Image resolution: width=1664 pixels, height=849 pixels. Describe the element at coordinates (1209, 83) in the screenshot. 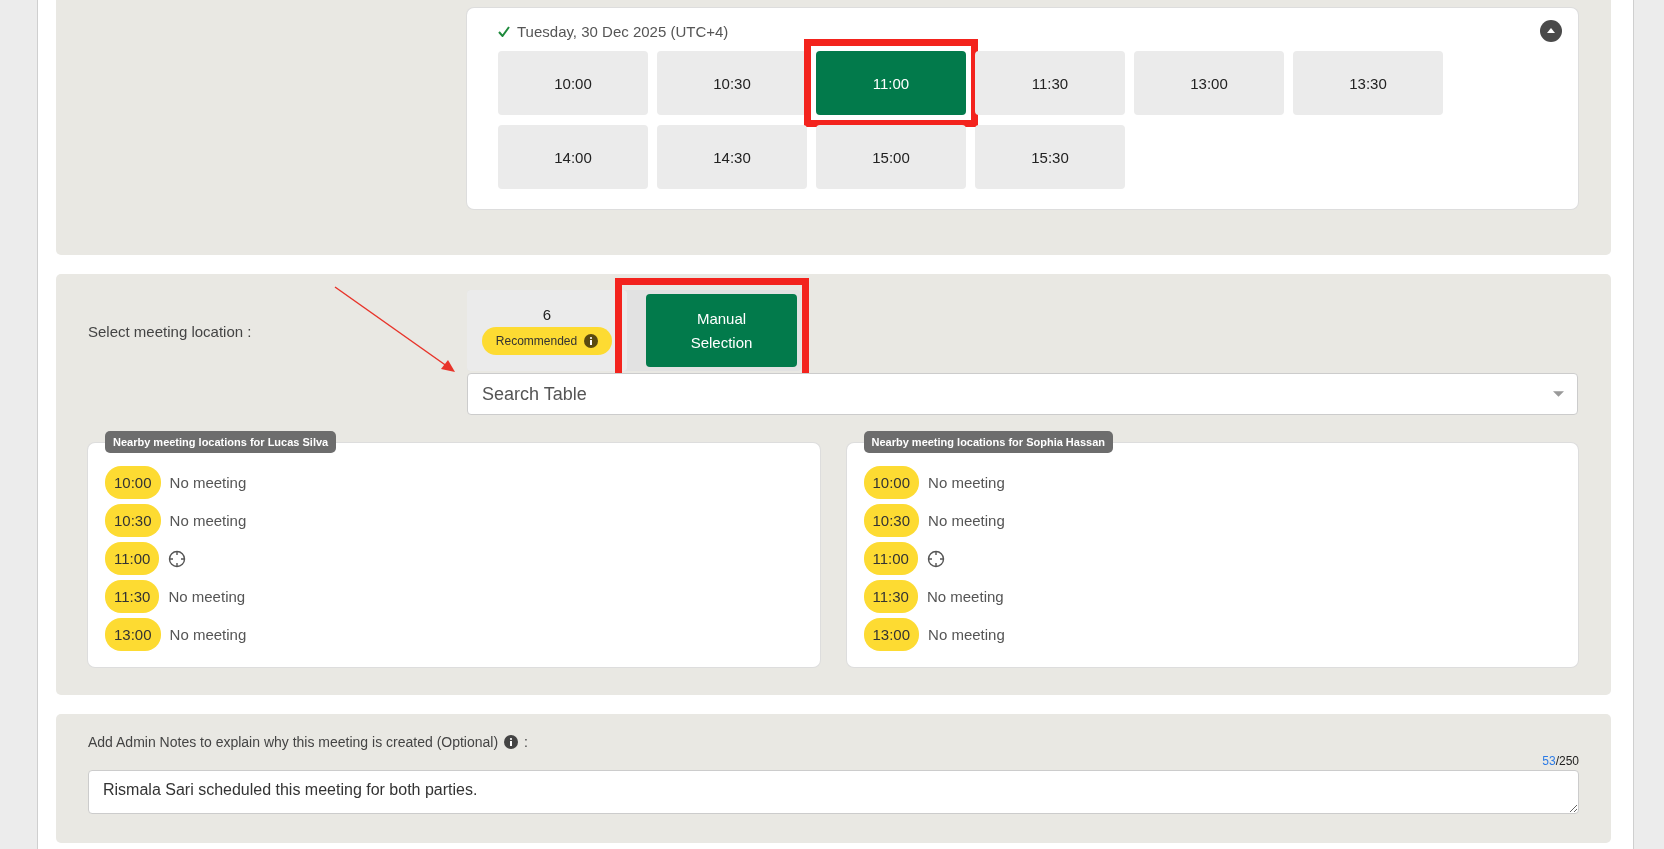

I see `time-slot: 13:00` at that location.